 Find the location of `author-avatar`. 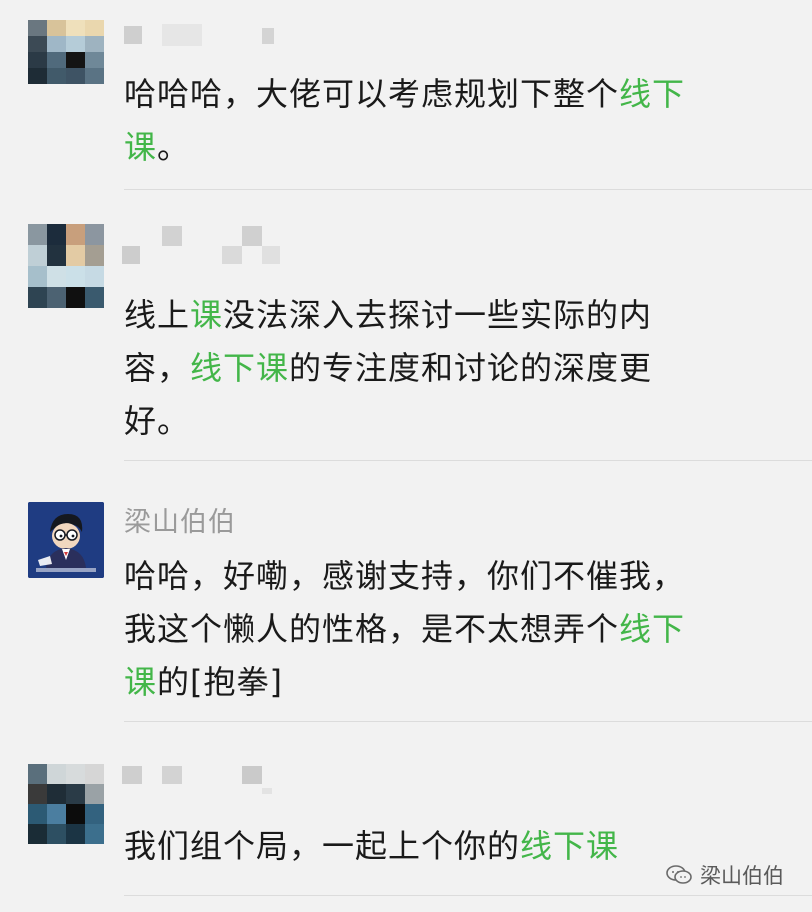

author-avatar is located at coordinates (66, 540).